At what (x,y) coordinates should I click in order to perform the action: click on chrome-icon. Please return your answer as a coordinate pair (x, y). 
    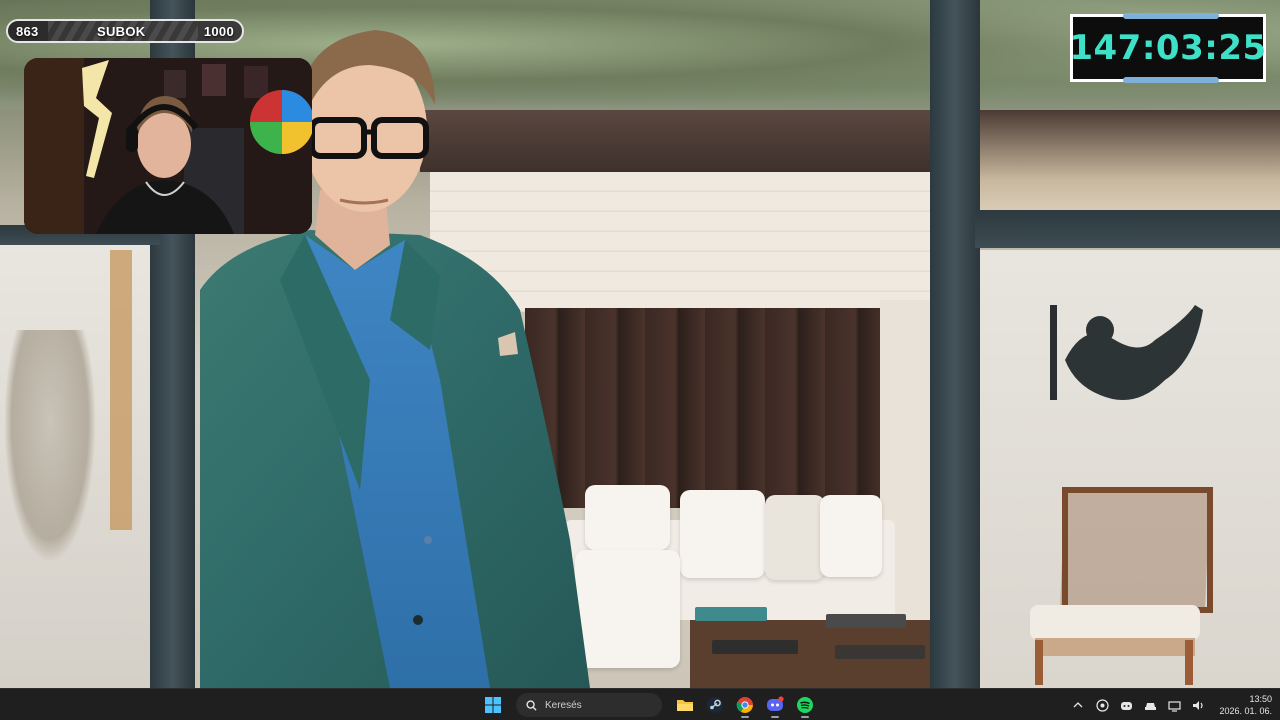
    Looking at the image, I should click on (744, 705).